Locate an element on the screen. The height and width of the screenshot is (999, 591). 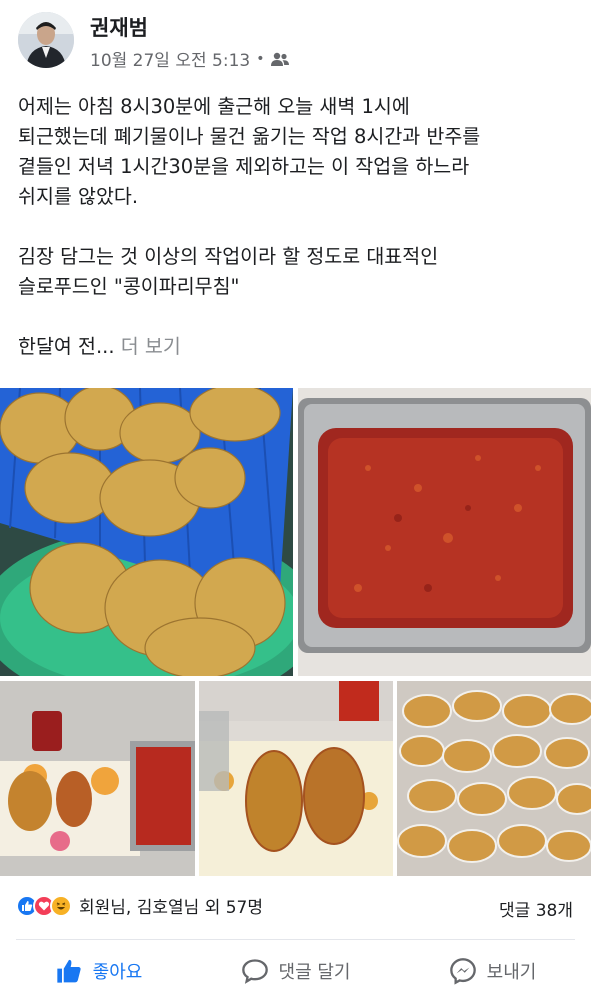
like-button: 좋아요 is located at coordinates (98, 970).